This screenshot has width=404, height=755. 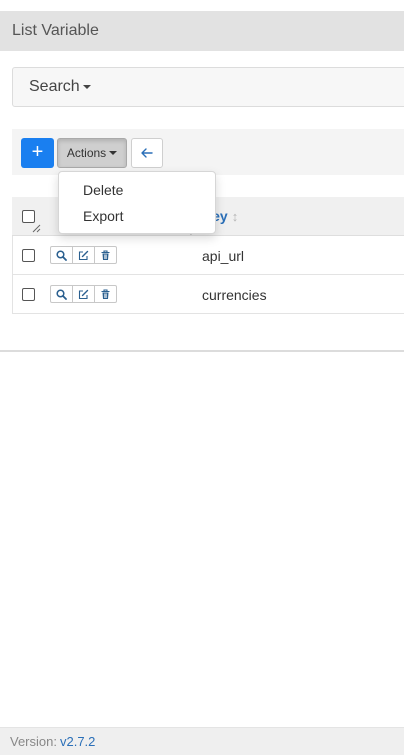 I want to click on table-border, so click(x=12, y=275).